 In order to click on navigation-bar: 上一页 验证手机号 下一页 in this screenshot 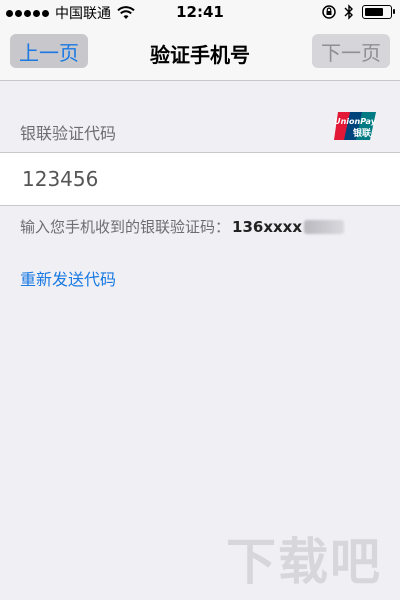, I will do `click(200, 53)`.